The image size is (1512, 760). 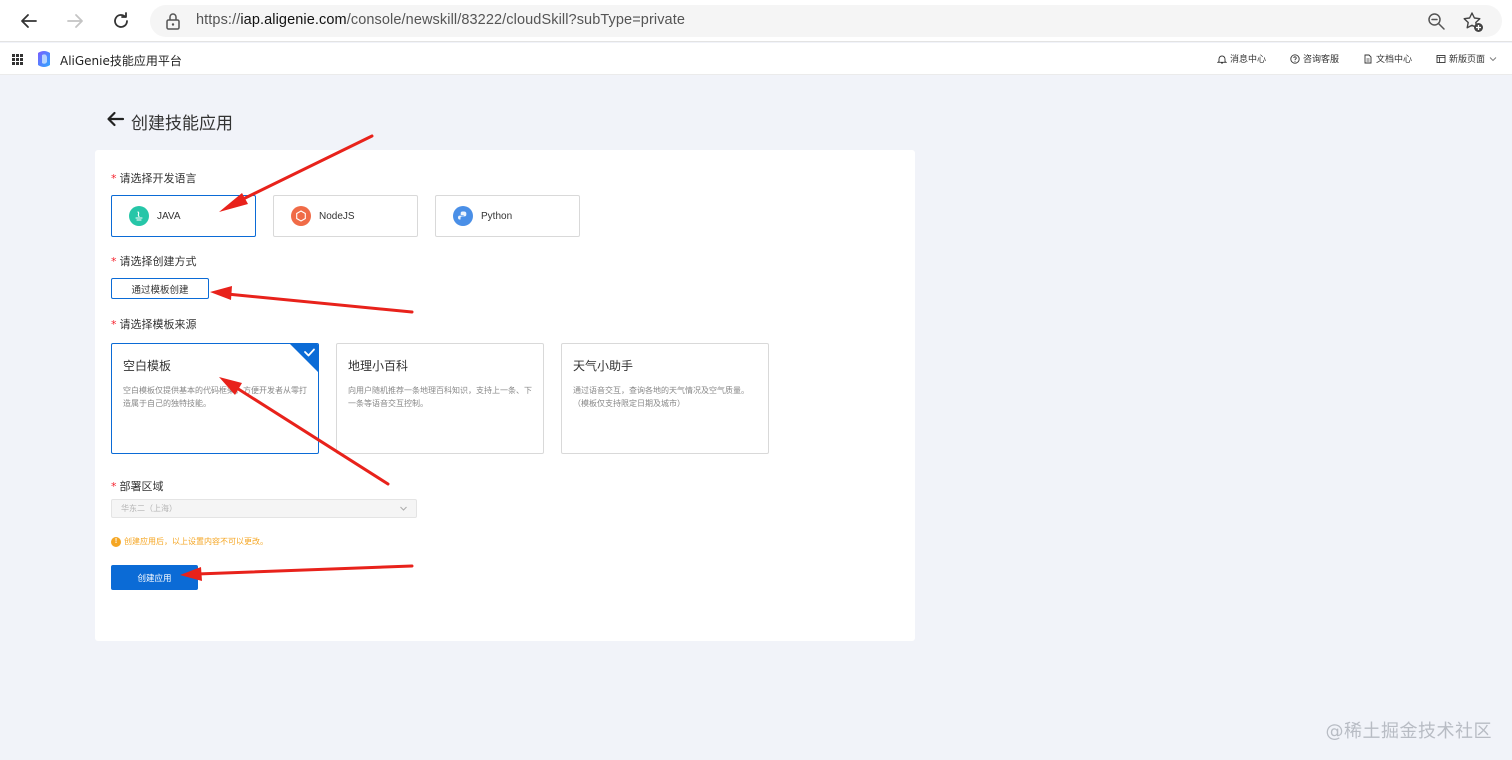 I want to click on python-icon, so click(x=463, y=216).